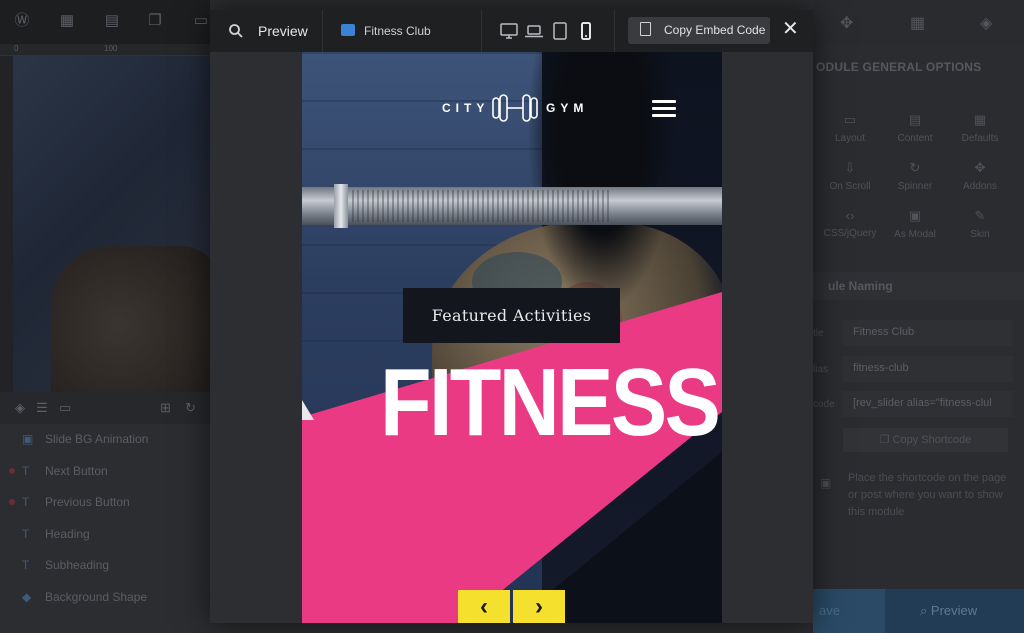  I want to click on monitor-icon: ▭, so click(201, 21).